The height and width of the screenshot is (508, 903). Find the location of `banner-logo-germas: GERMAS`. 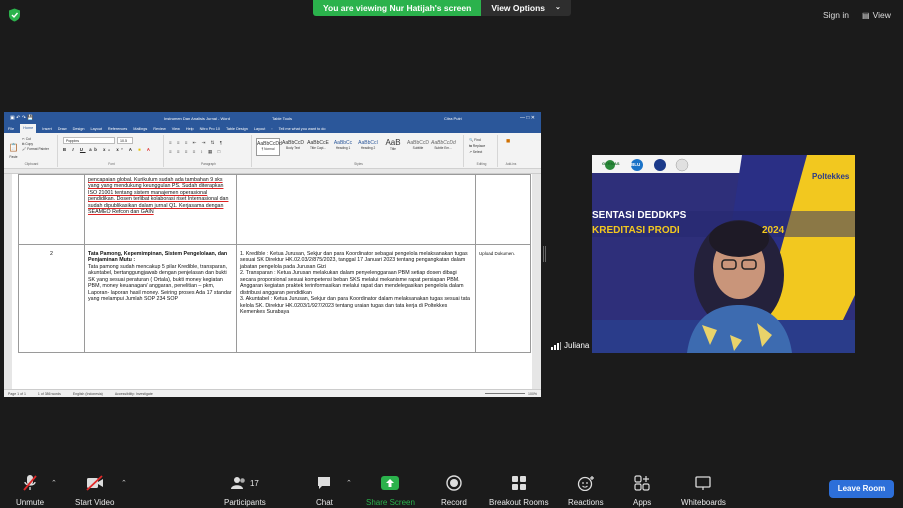

banner-logo-germas: GERMAS is located at coordinates (611, 163).